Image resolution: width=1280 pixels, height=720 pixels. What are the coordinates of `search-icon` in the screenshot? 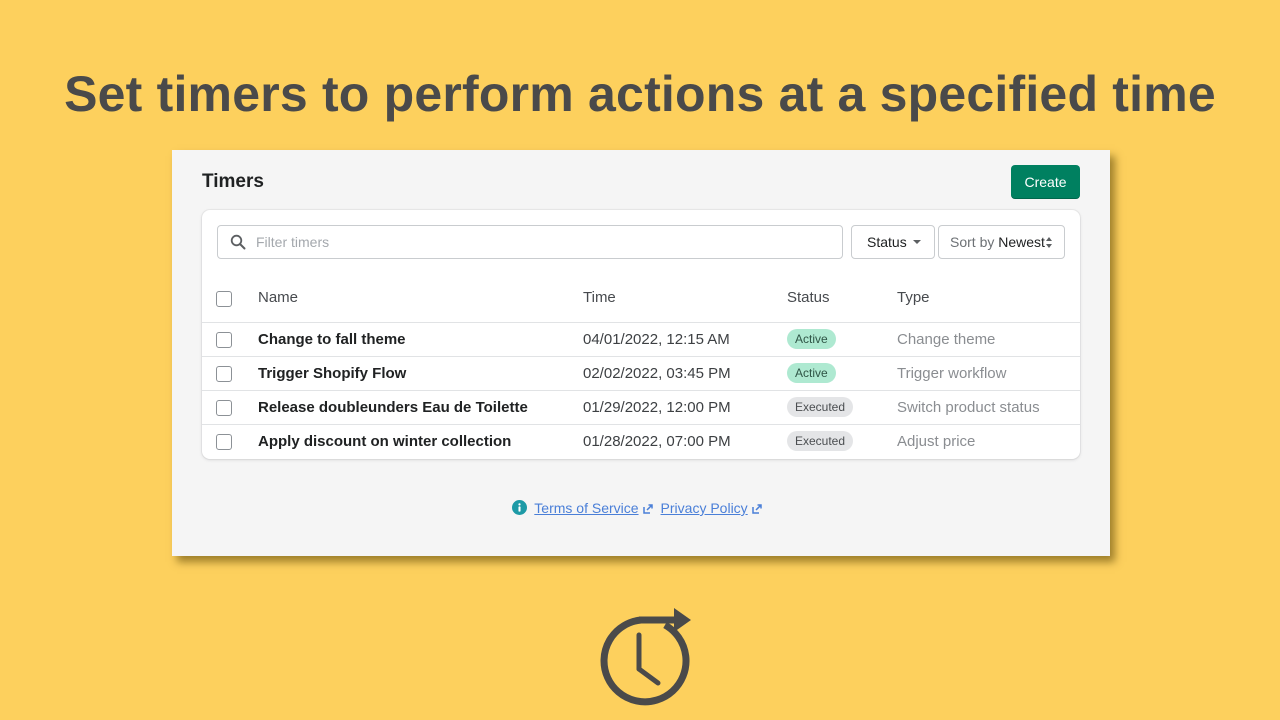 It's located at (238, 242).